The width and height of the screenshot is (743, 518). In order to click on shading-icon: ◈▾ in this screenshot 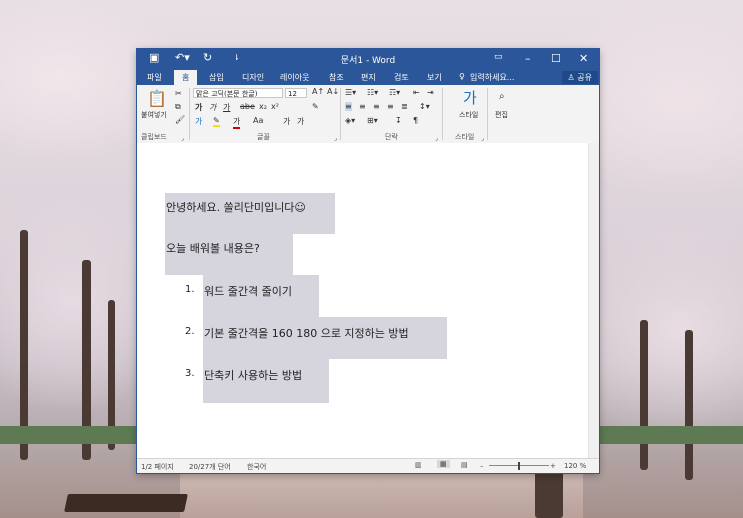, I will do `click(350, 120)`.